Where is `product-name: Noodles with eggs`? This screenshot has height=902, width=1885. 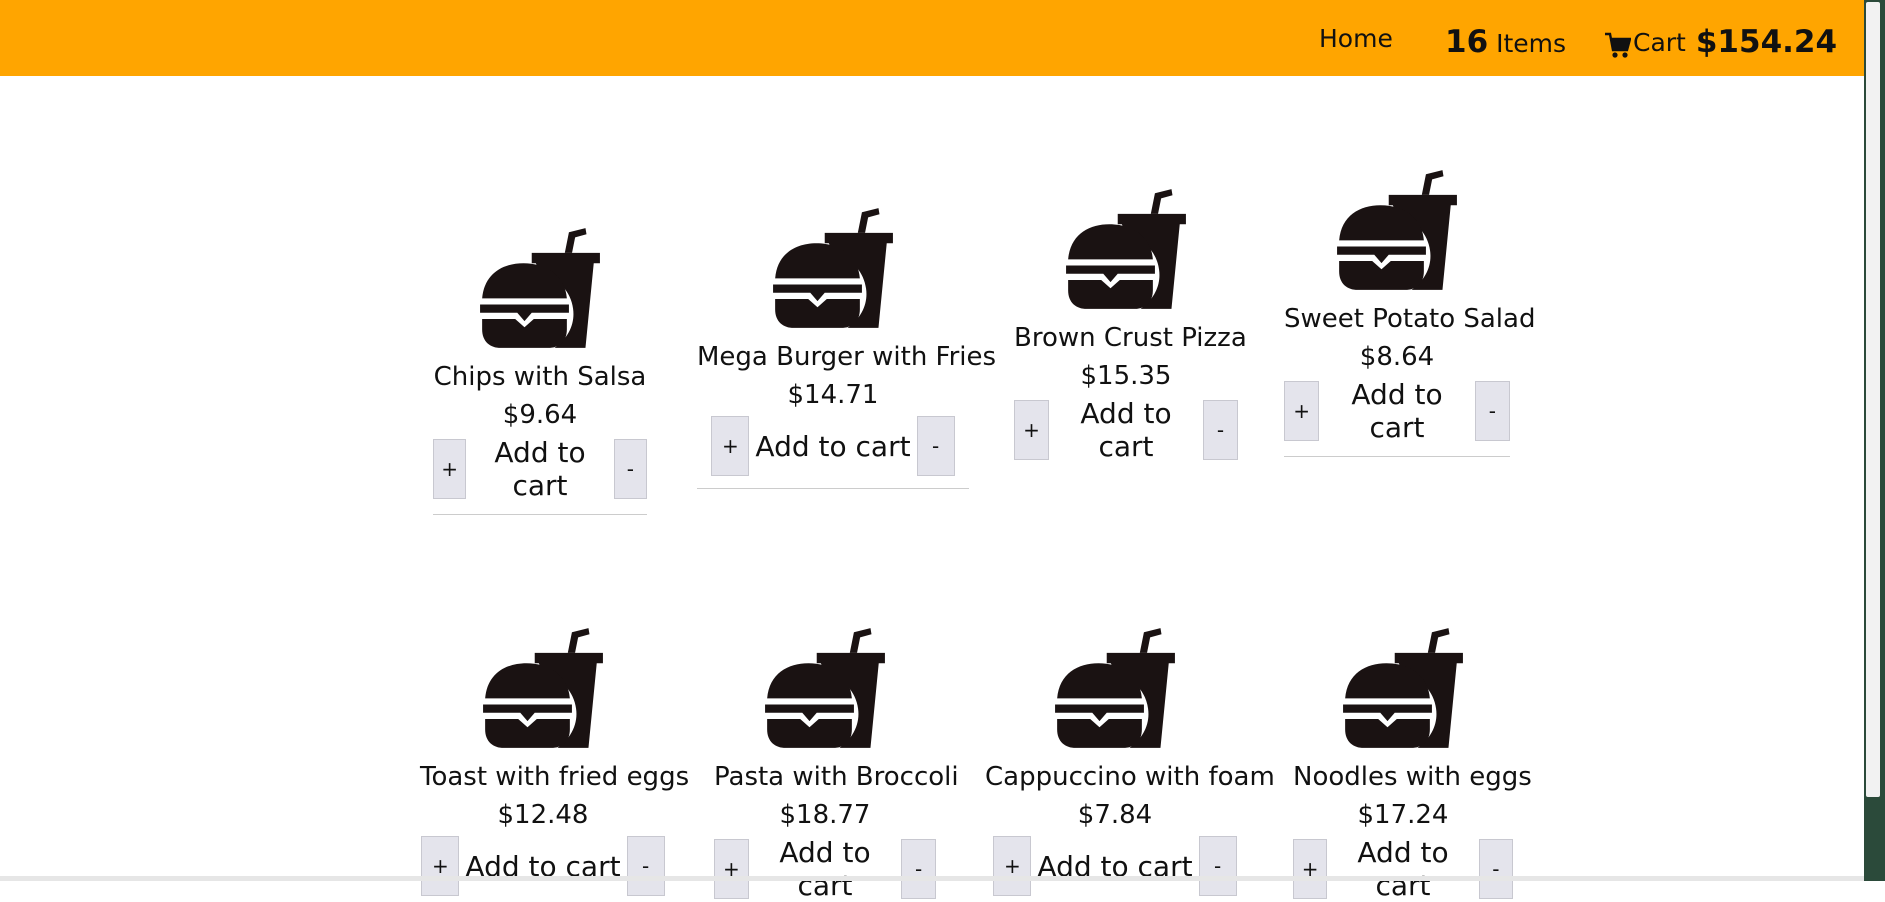
product-name: Noodles with eggs is located at coordinates (1412, 777).